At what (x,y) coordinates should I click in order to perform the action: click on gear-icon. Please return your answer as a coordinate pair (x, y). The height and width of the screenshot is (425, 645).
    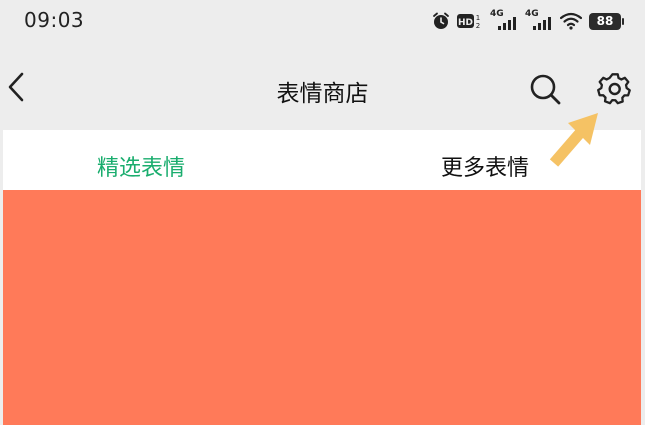
    Looking at the image, I should click on (614, 89).